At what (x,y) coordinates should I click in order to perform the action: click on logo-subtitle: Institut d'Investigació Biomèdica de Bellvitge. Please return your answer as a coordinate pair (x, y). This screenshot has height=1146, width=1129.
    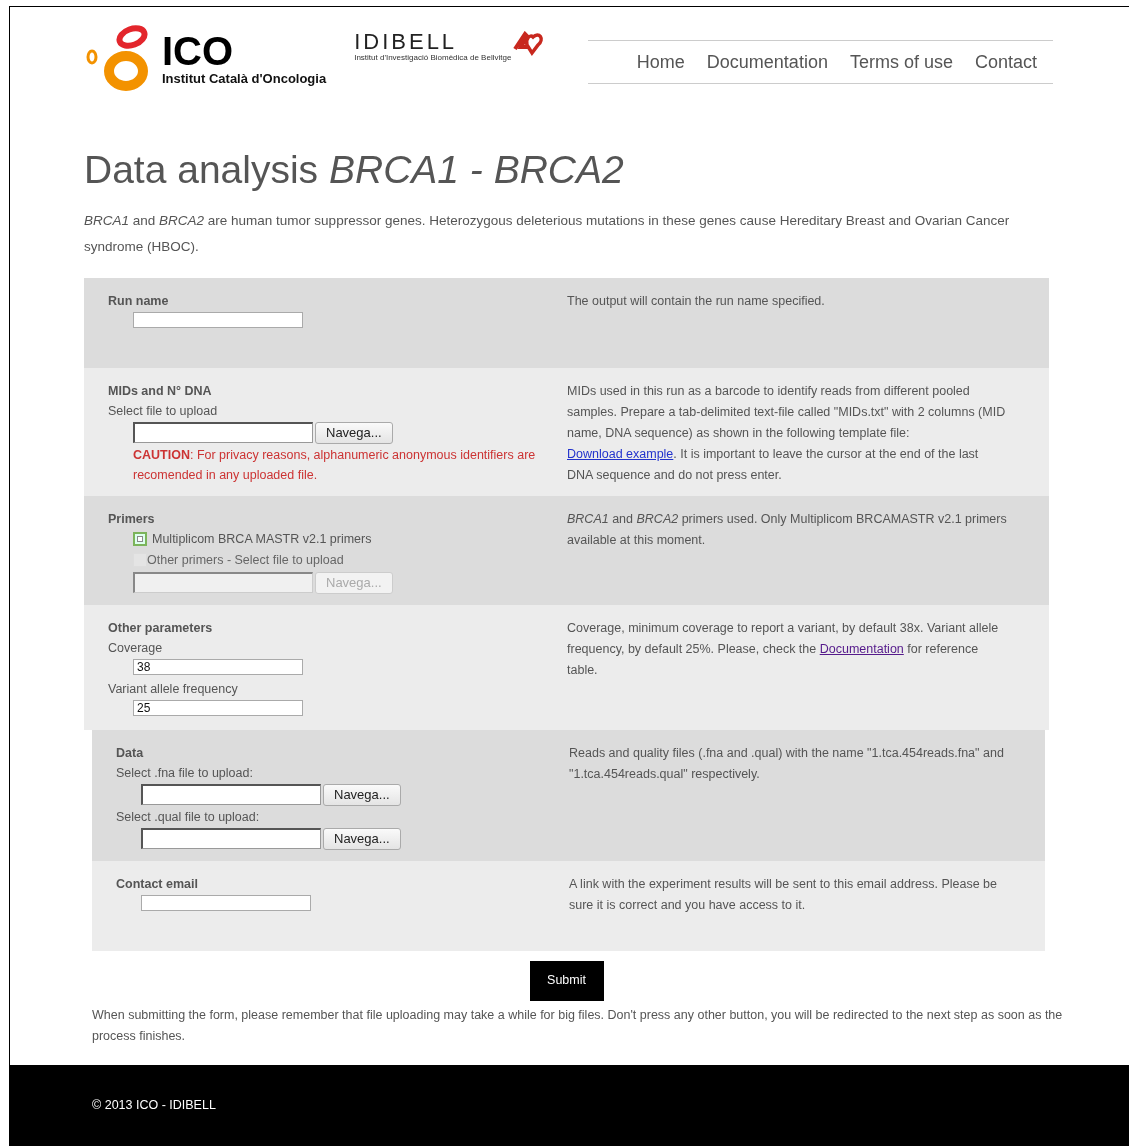
    Looking at the image, I should click on (433, 58).